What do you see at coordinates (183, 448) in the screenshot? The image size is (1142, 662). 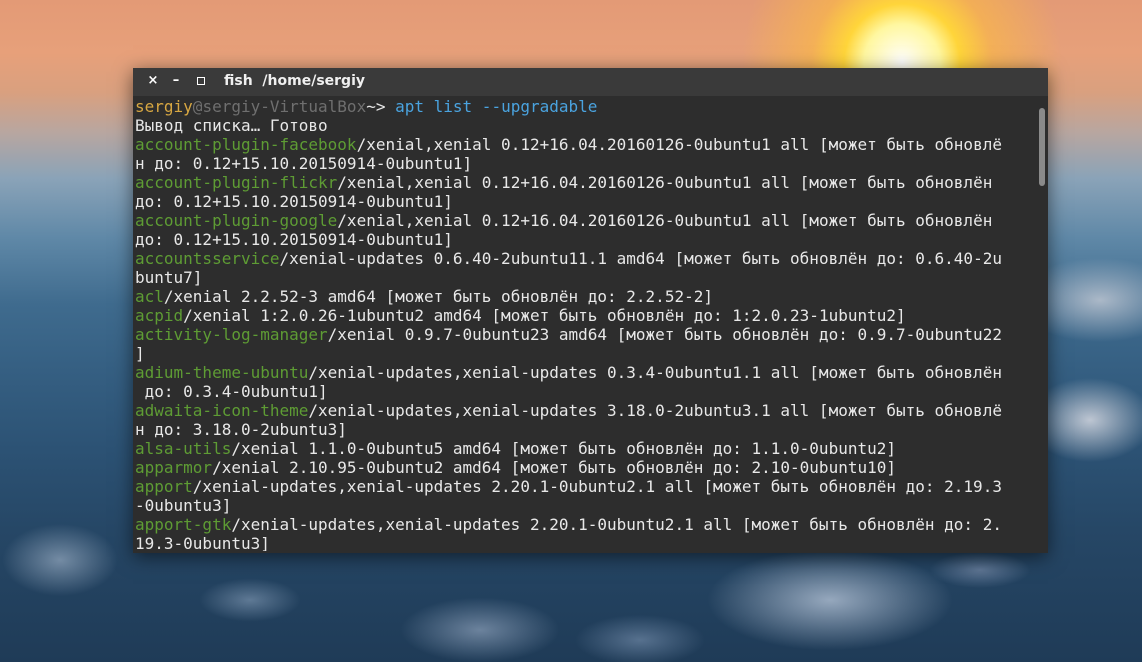 I see `package-name: alsa-utils` at bounding box center [183, 448].